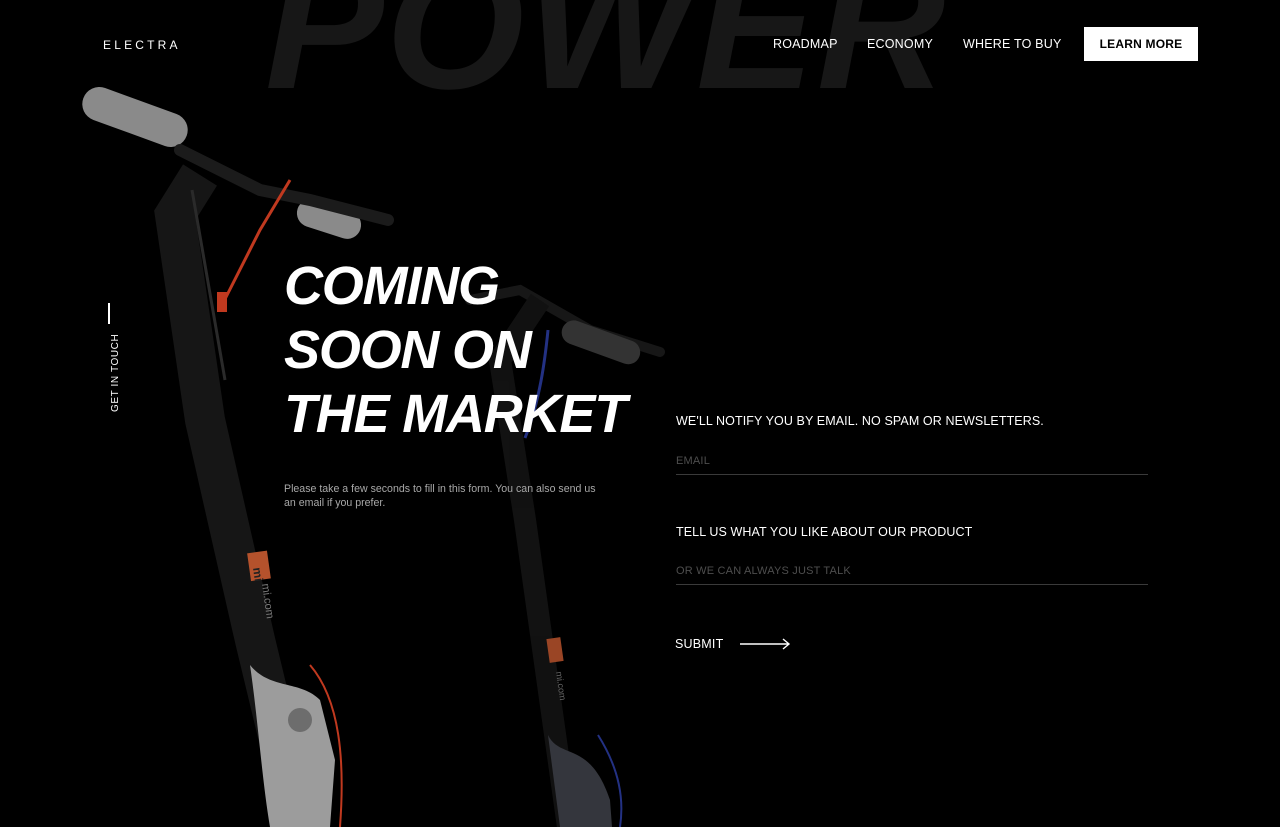 The image size is (1280, 827). I want to click on get-in-touch-link: GET IN TOUCH, so click(115, 373).